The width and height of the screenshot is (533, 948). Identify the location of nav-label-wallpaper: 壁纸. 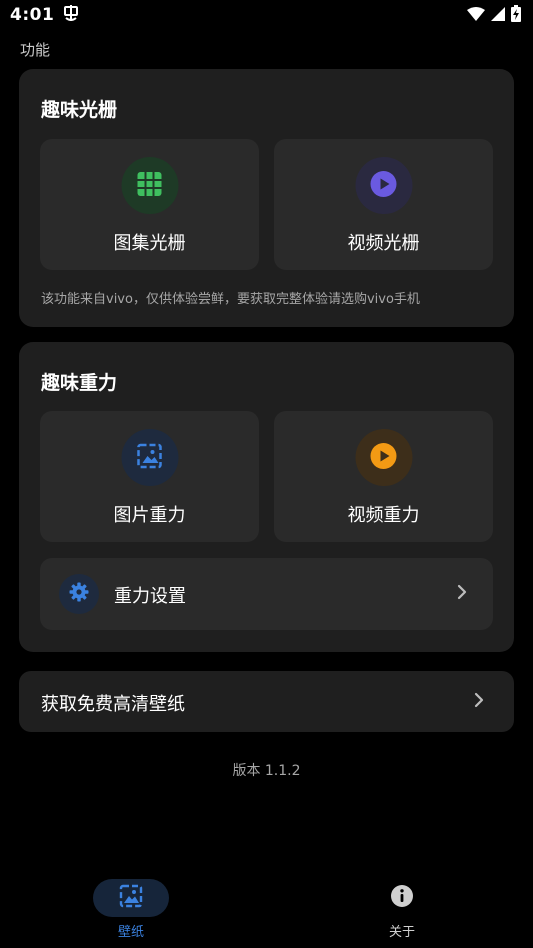
(130, 932).